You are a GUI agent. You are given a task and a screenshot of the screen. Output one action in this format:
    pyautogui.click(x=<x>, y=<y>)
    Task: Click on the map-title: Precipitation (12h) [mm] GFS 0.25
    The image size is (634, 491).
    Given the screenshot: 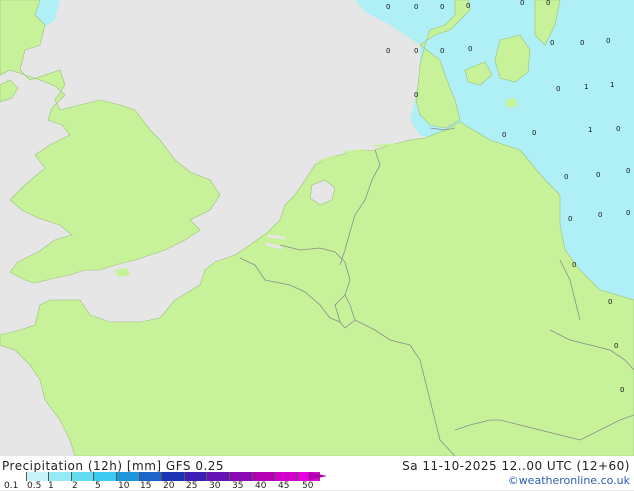 What is the action you would take?
    pyautogui.click(x=113, y=466)
    